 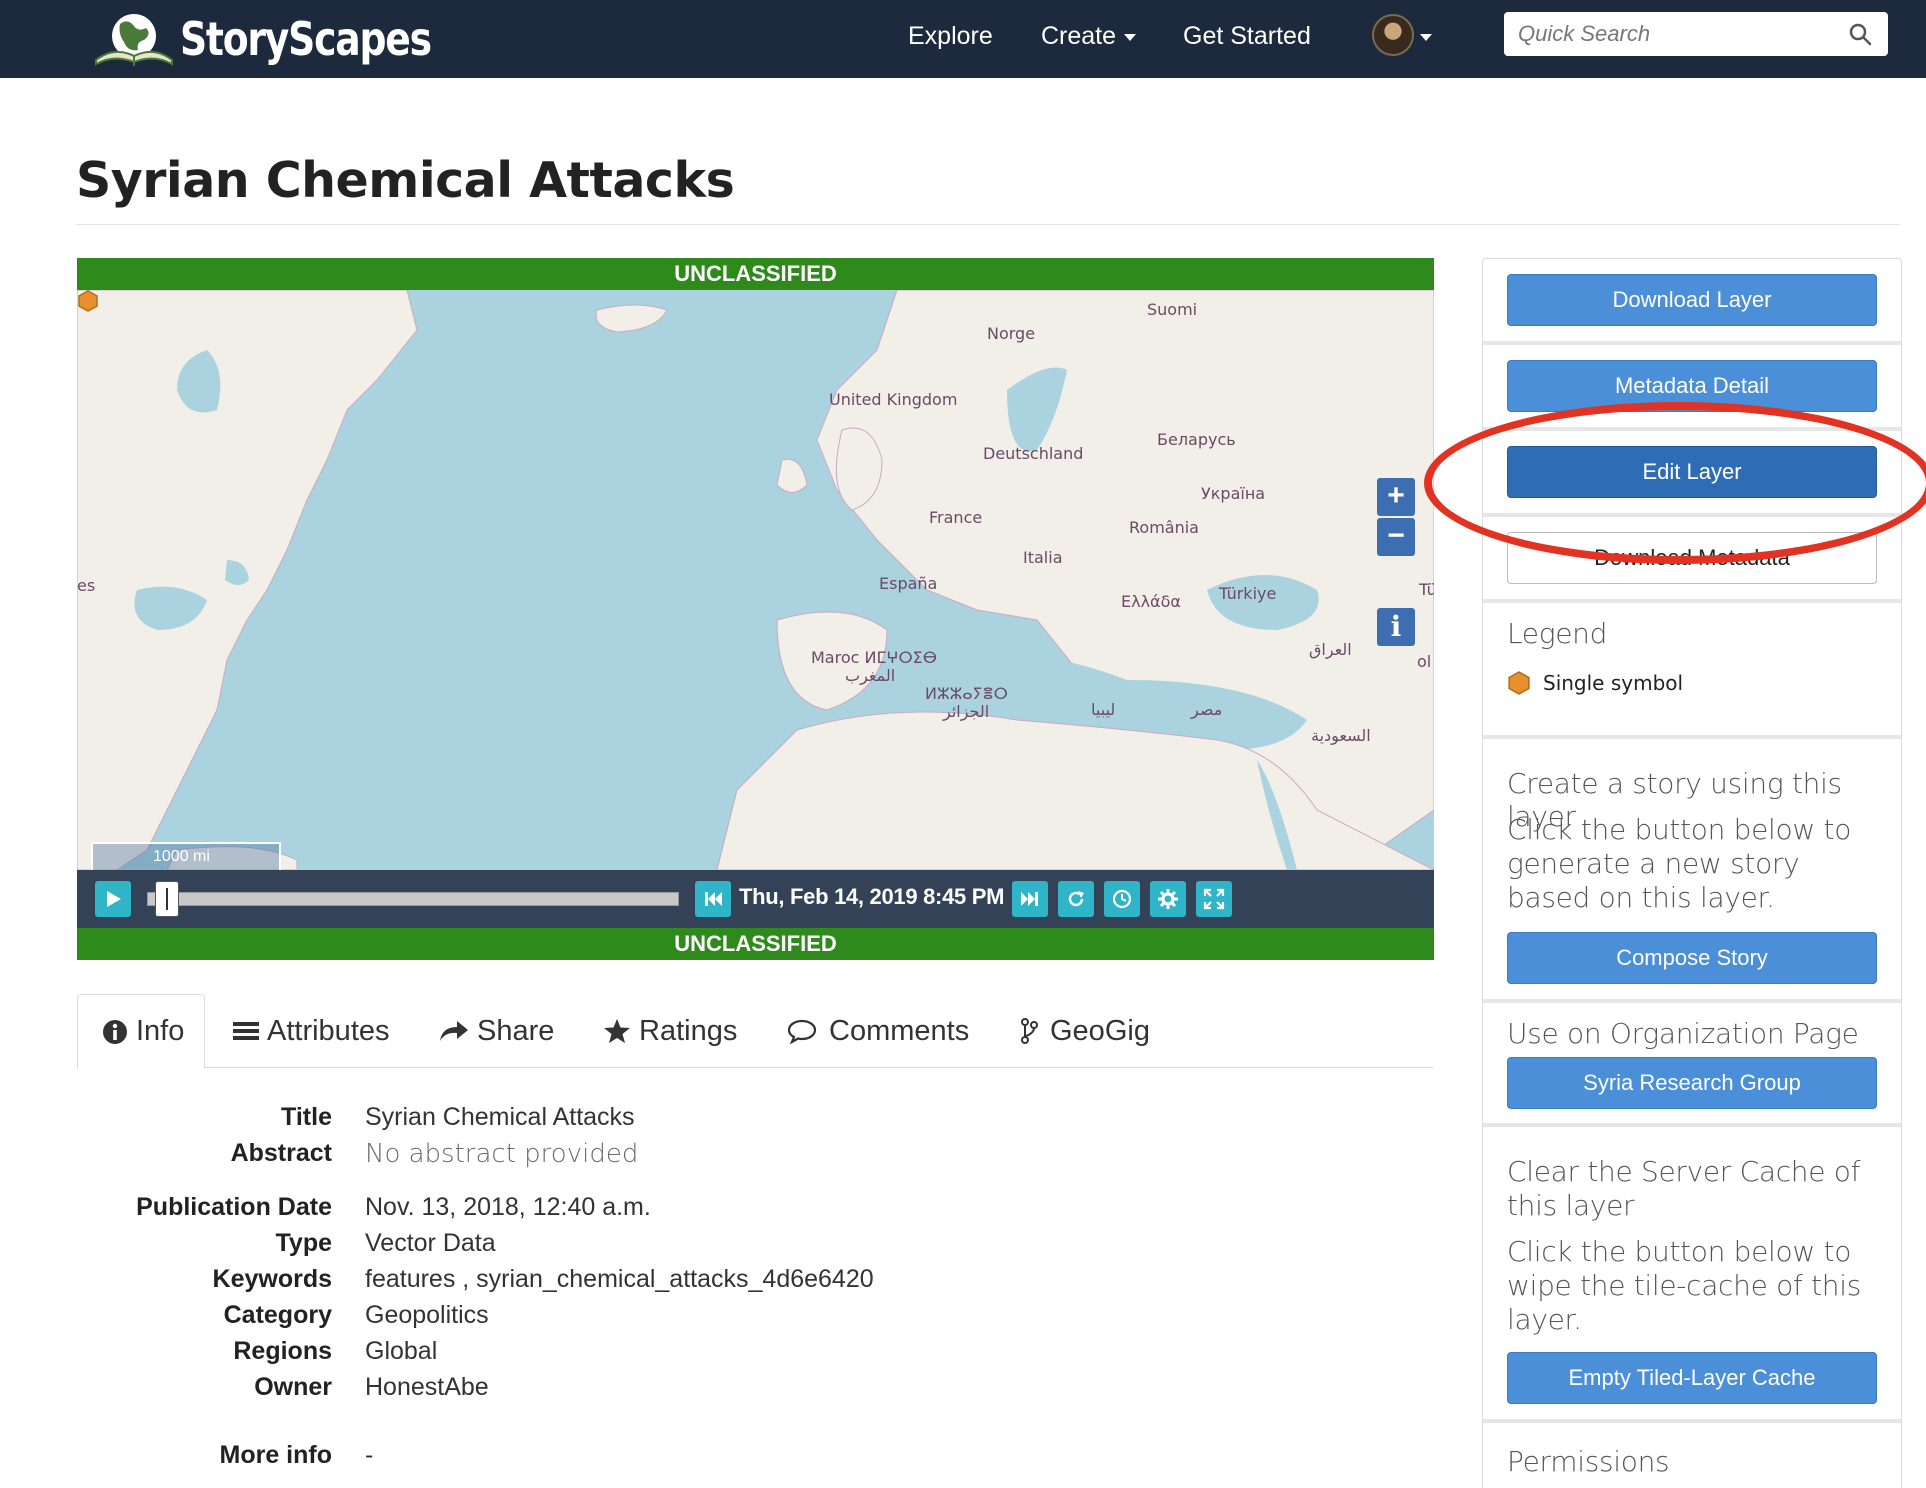 What do you see at coordinates (688, 1030) in the screenshot?
I see `tab-label: Ratings` at bounding box center [688, 1030].